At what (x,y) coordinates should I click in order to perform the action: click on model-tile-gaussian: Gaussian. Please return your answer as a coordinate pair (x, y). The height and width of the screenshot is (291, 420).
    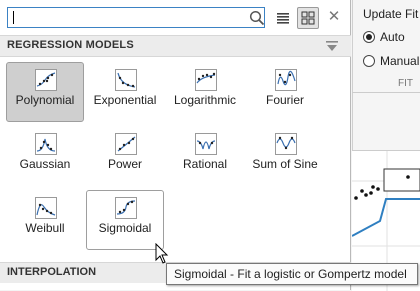
    Looking at the image, I should click on (45, 156).